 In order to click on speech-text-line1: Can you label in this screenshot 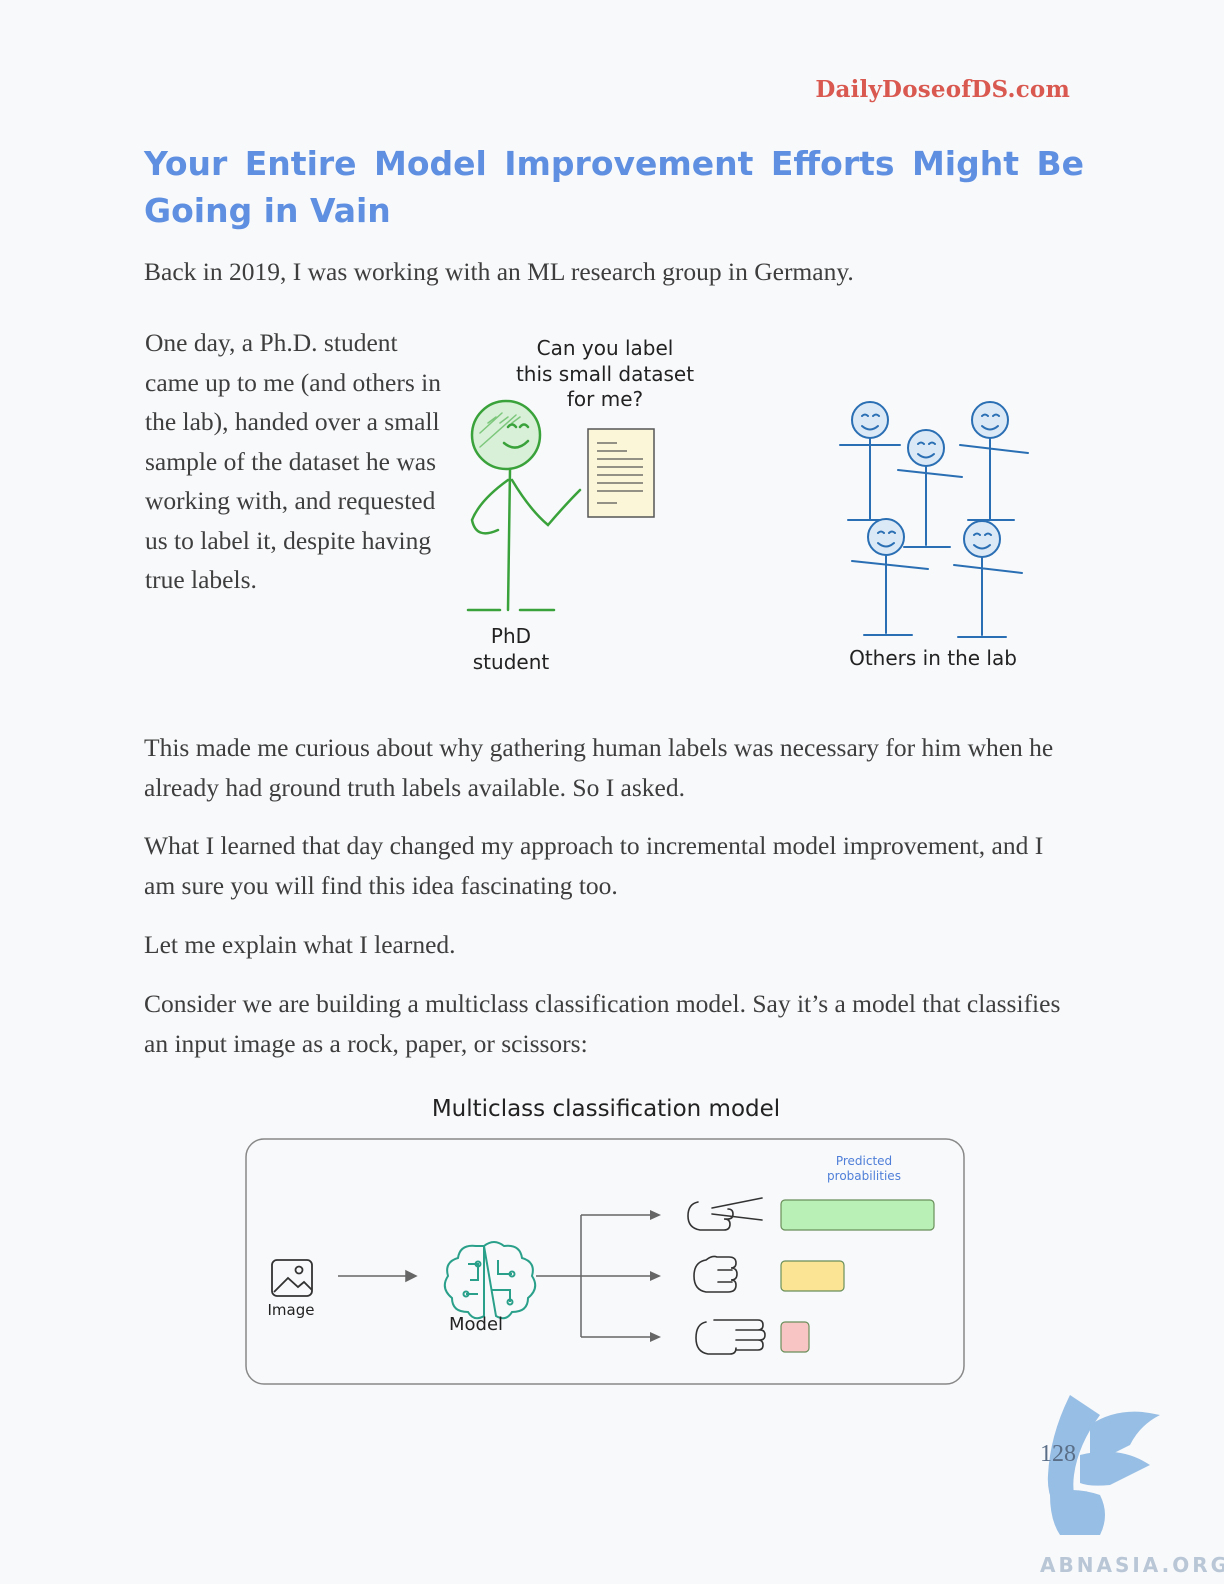, I will do `click(605, 348)`.